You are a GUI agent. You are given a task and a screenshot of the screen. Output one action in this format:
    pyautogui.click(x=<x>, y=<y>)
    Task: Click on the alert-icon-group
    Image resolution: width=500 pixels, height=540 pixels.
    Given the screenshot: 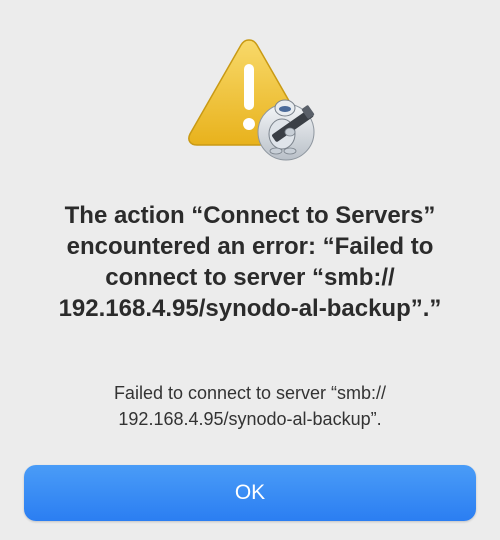 What is the action you would take?
    pyautogui.click(x=251, y=99)
    